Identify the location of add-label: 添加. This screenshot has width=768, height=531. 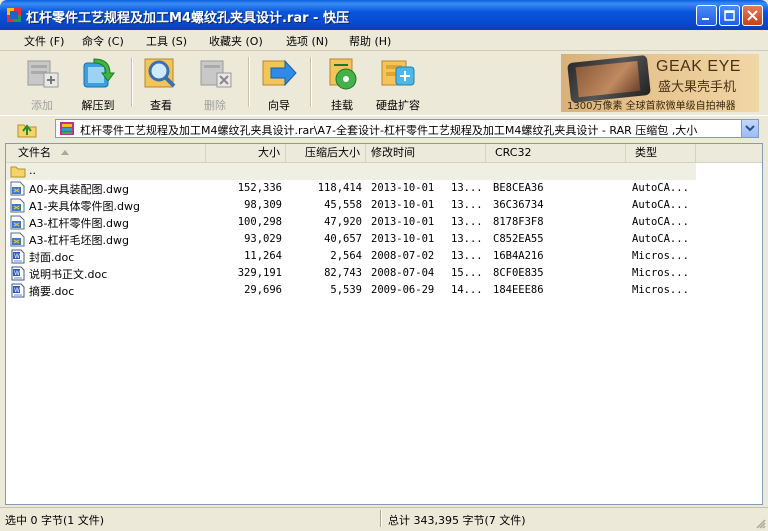
(42, 105).